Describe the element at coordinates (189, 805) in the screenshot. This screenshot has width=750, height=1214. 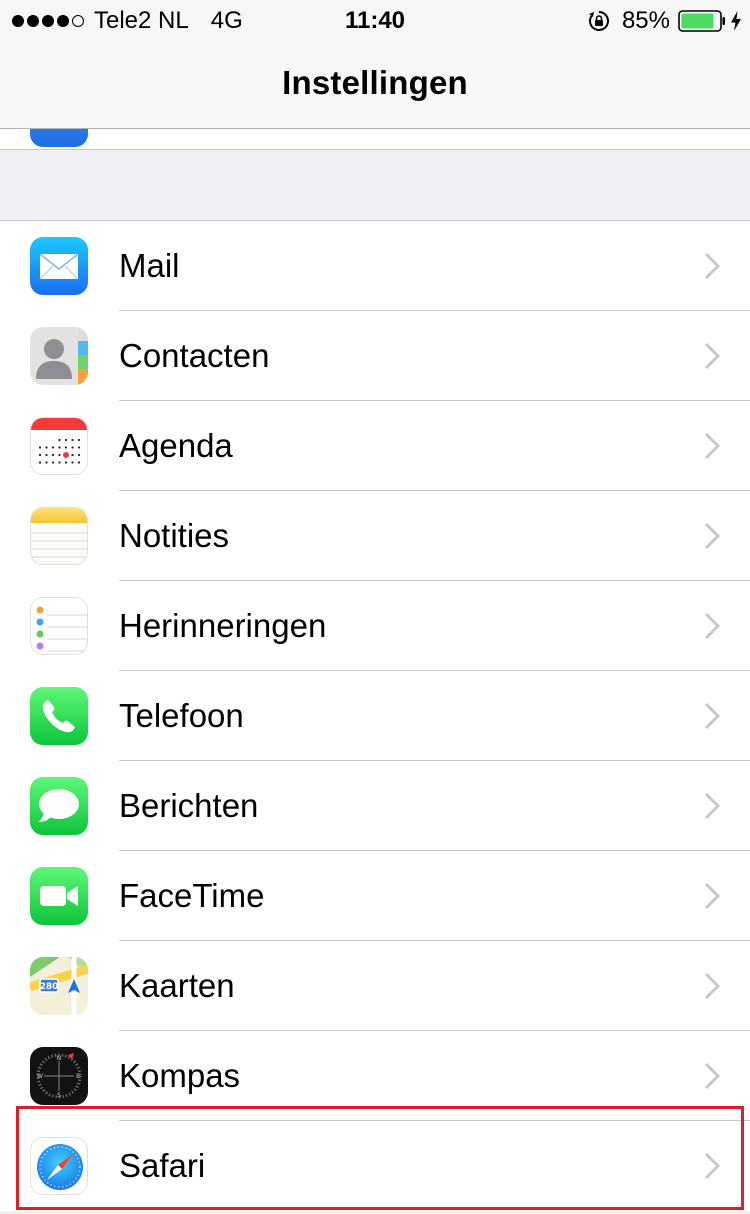
I see `settings-row-label: Berichten` at that location.